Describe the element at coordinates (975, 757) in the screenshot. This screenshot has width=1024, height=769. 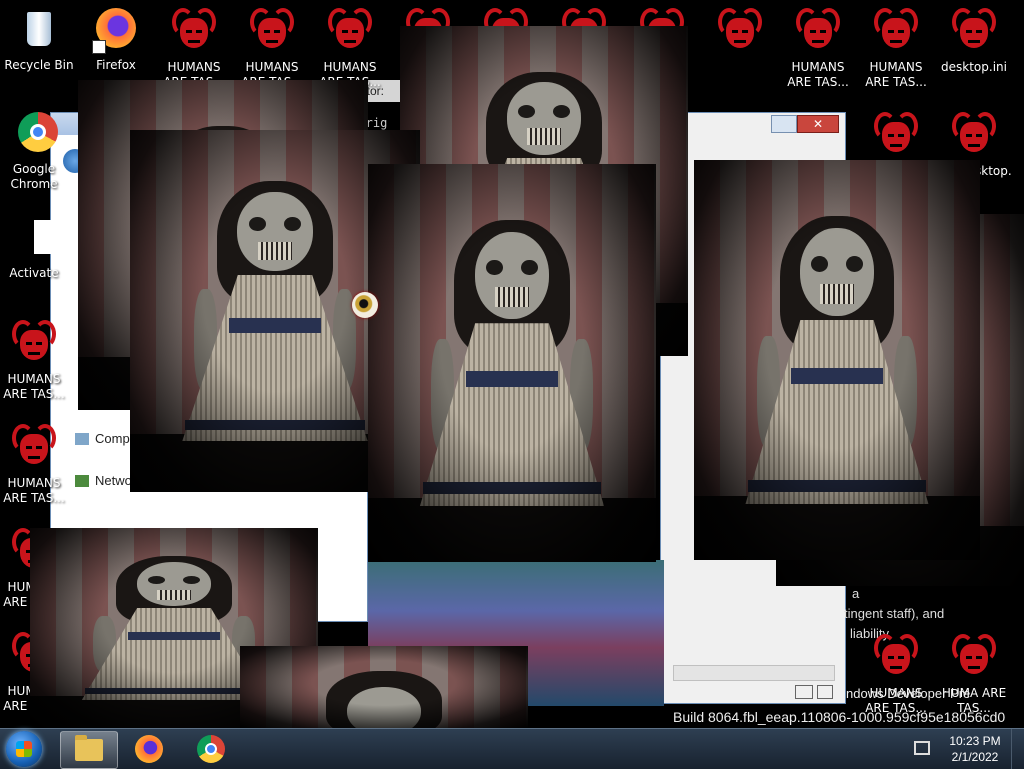
I see `clock-date: 2/1/2022` at that location.